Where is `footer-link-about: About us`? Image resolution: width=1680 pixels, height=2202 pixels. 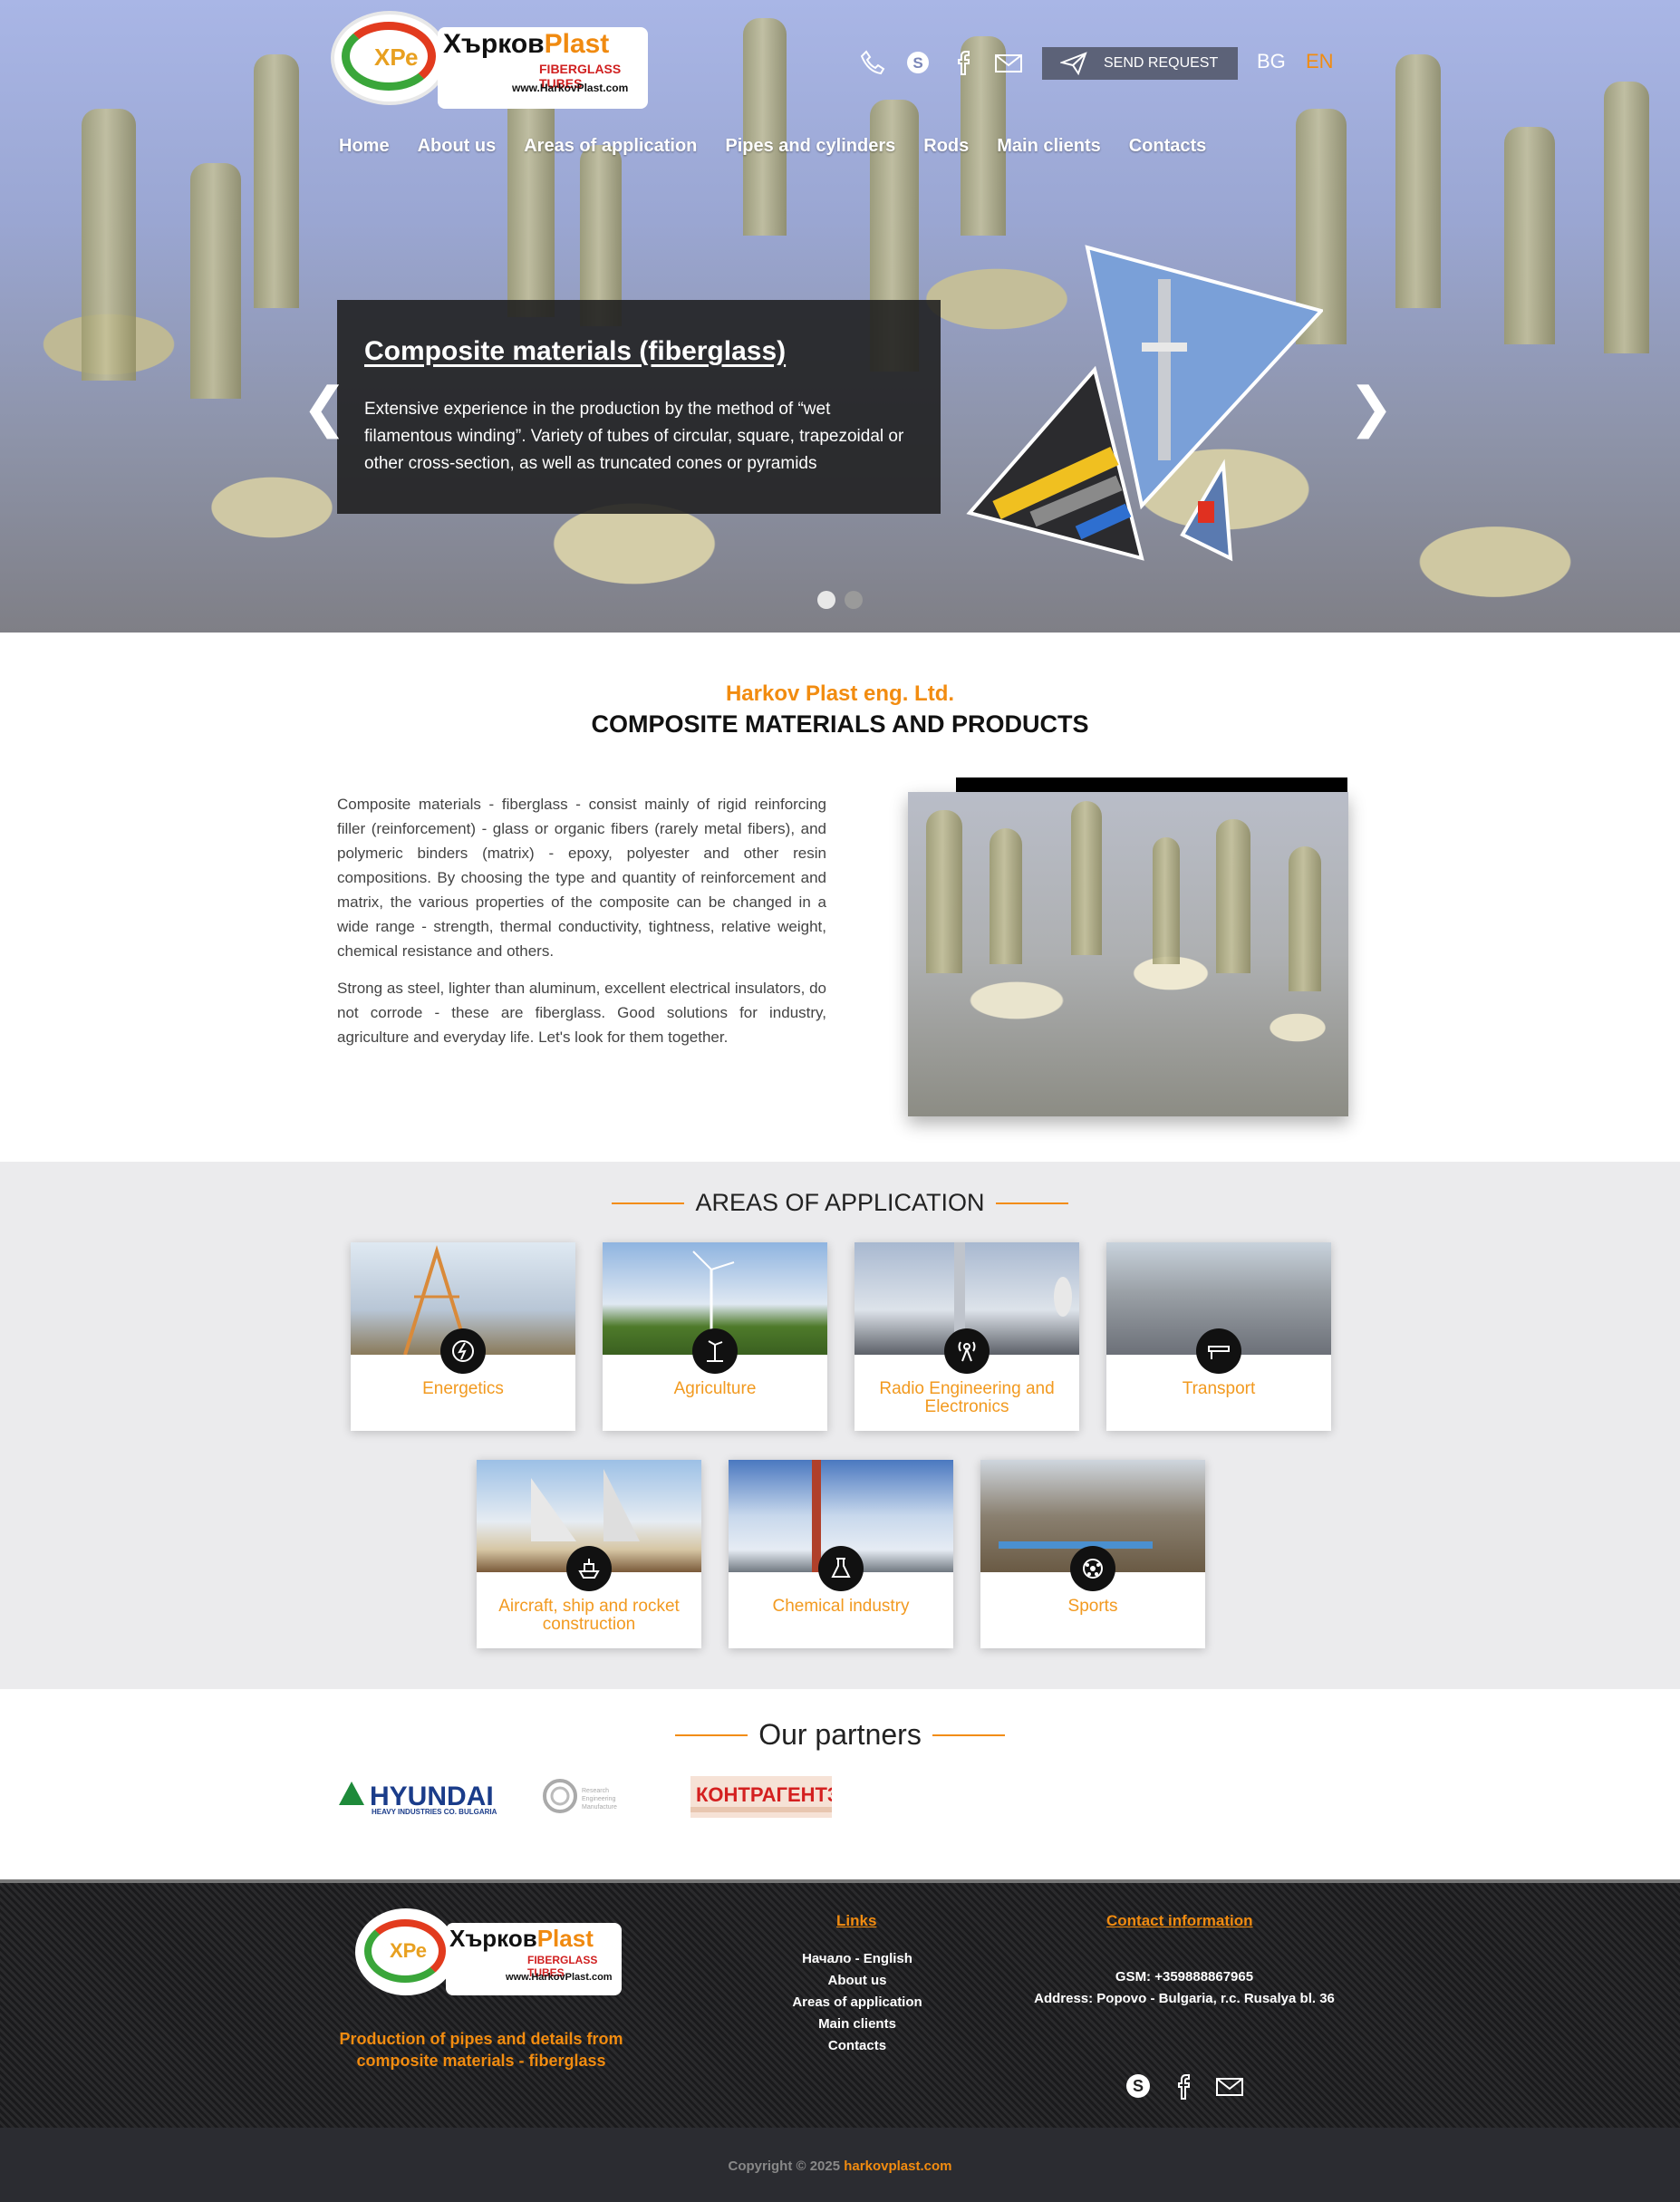
footer-link-about: About us is located at coordinates (858, 1981).